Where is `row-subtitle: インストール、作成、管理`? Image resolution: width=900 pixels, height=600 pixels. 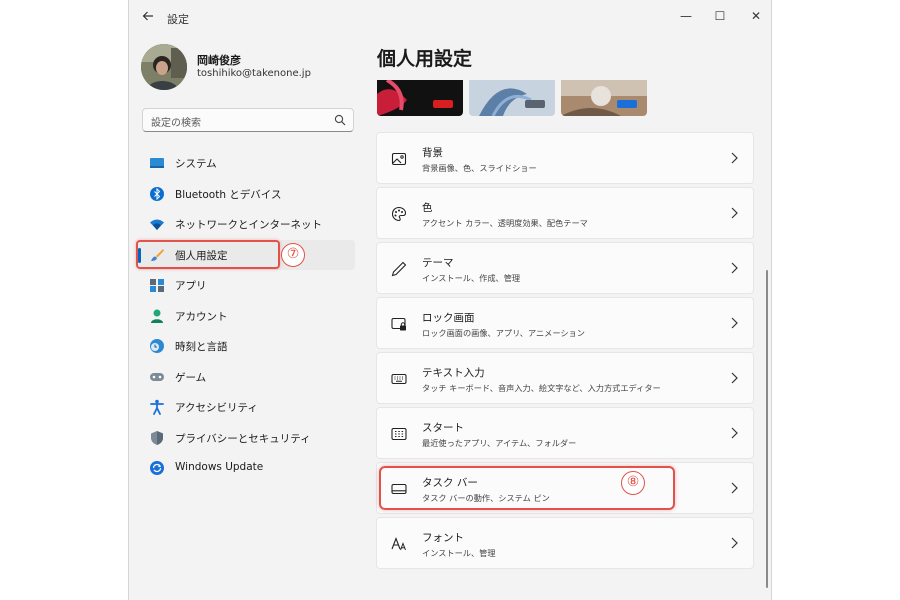
row-subtitle: インストール、作成、管理 is located at coordinates (471, 278).